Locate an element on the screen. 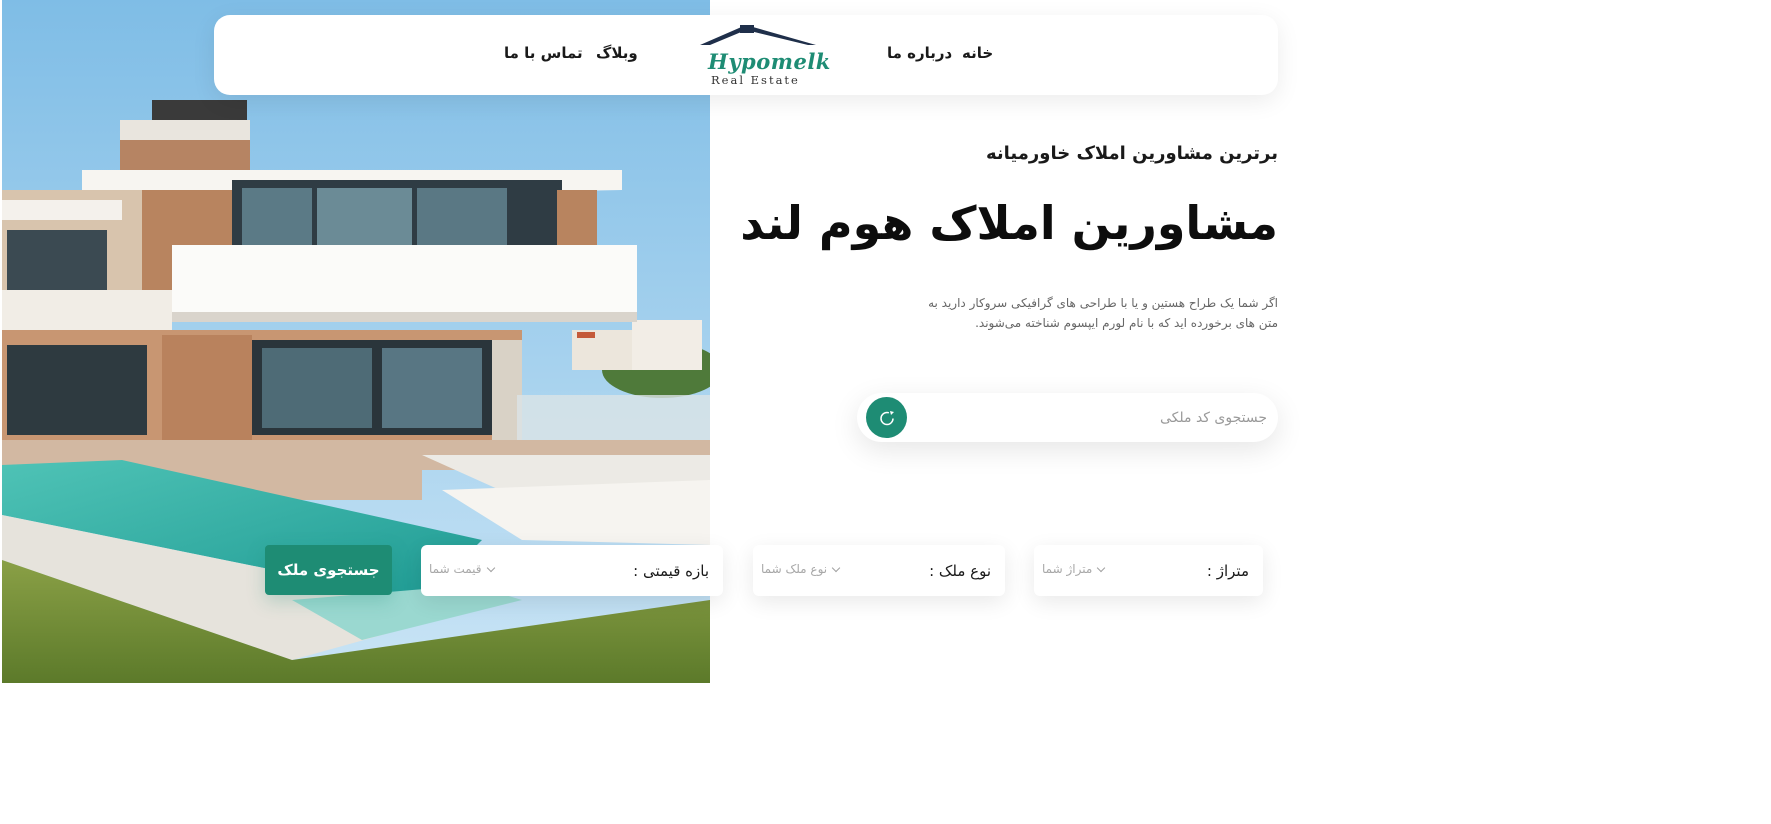  filter-property-type: نوع ملک : نوع ملک شما is located at coordinates (879, 570).